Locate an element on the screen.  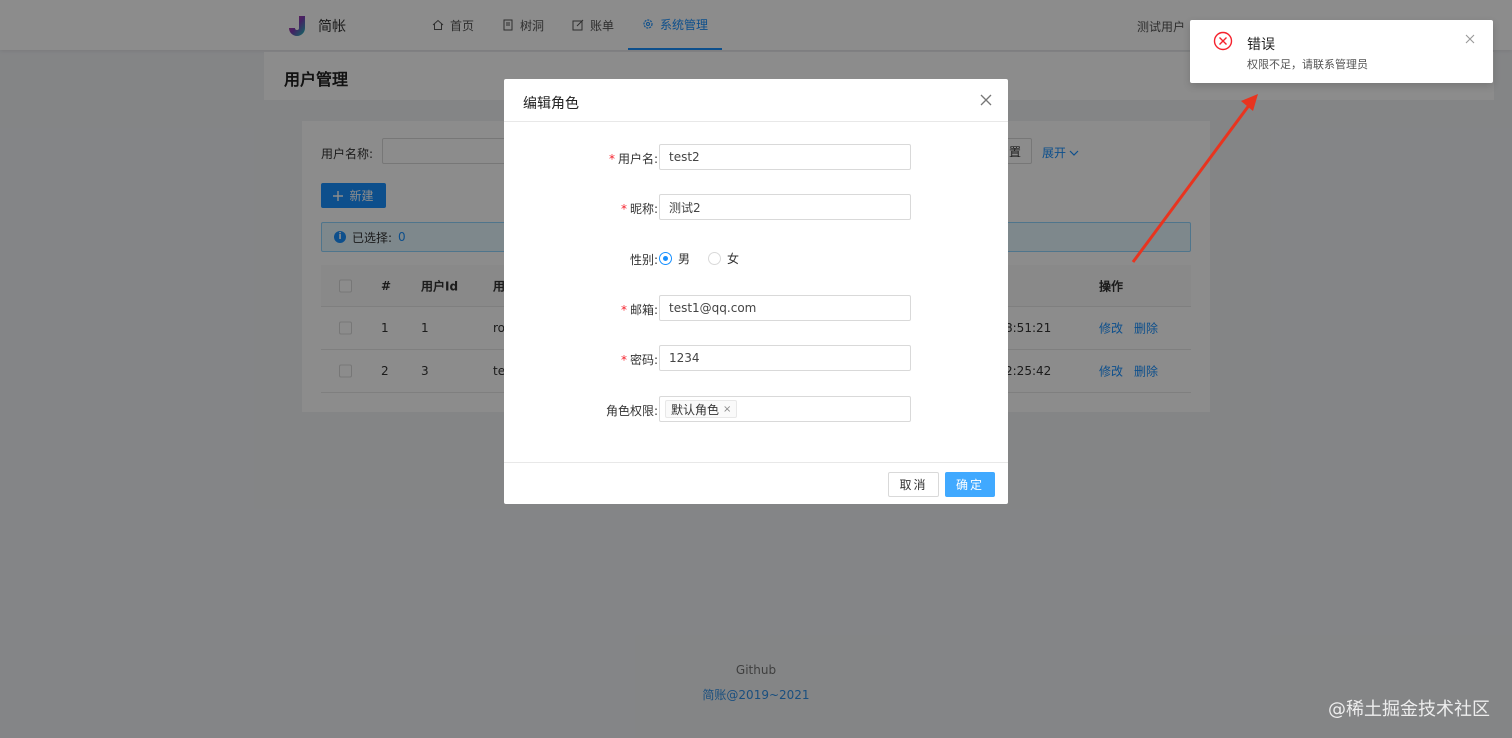
cancel-button: 取消 is located at coordinates (913, 484).